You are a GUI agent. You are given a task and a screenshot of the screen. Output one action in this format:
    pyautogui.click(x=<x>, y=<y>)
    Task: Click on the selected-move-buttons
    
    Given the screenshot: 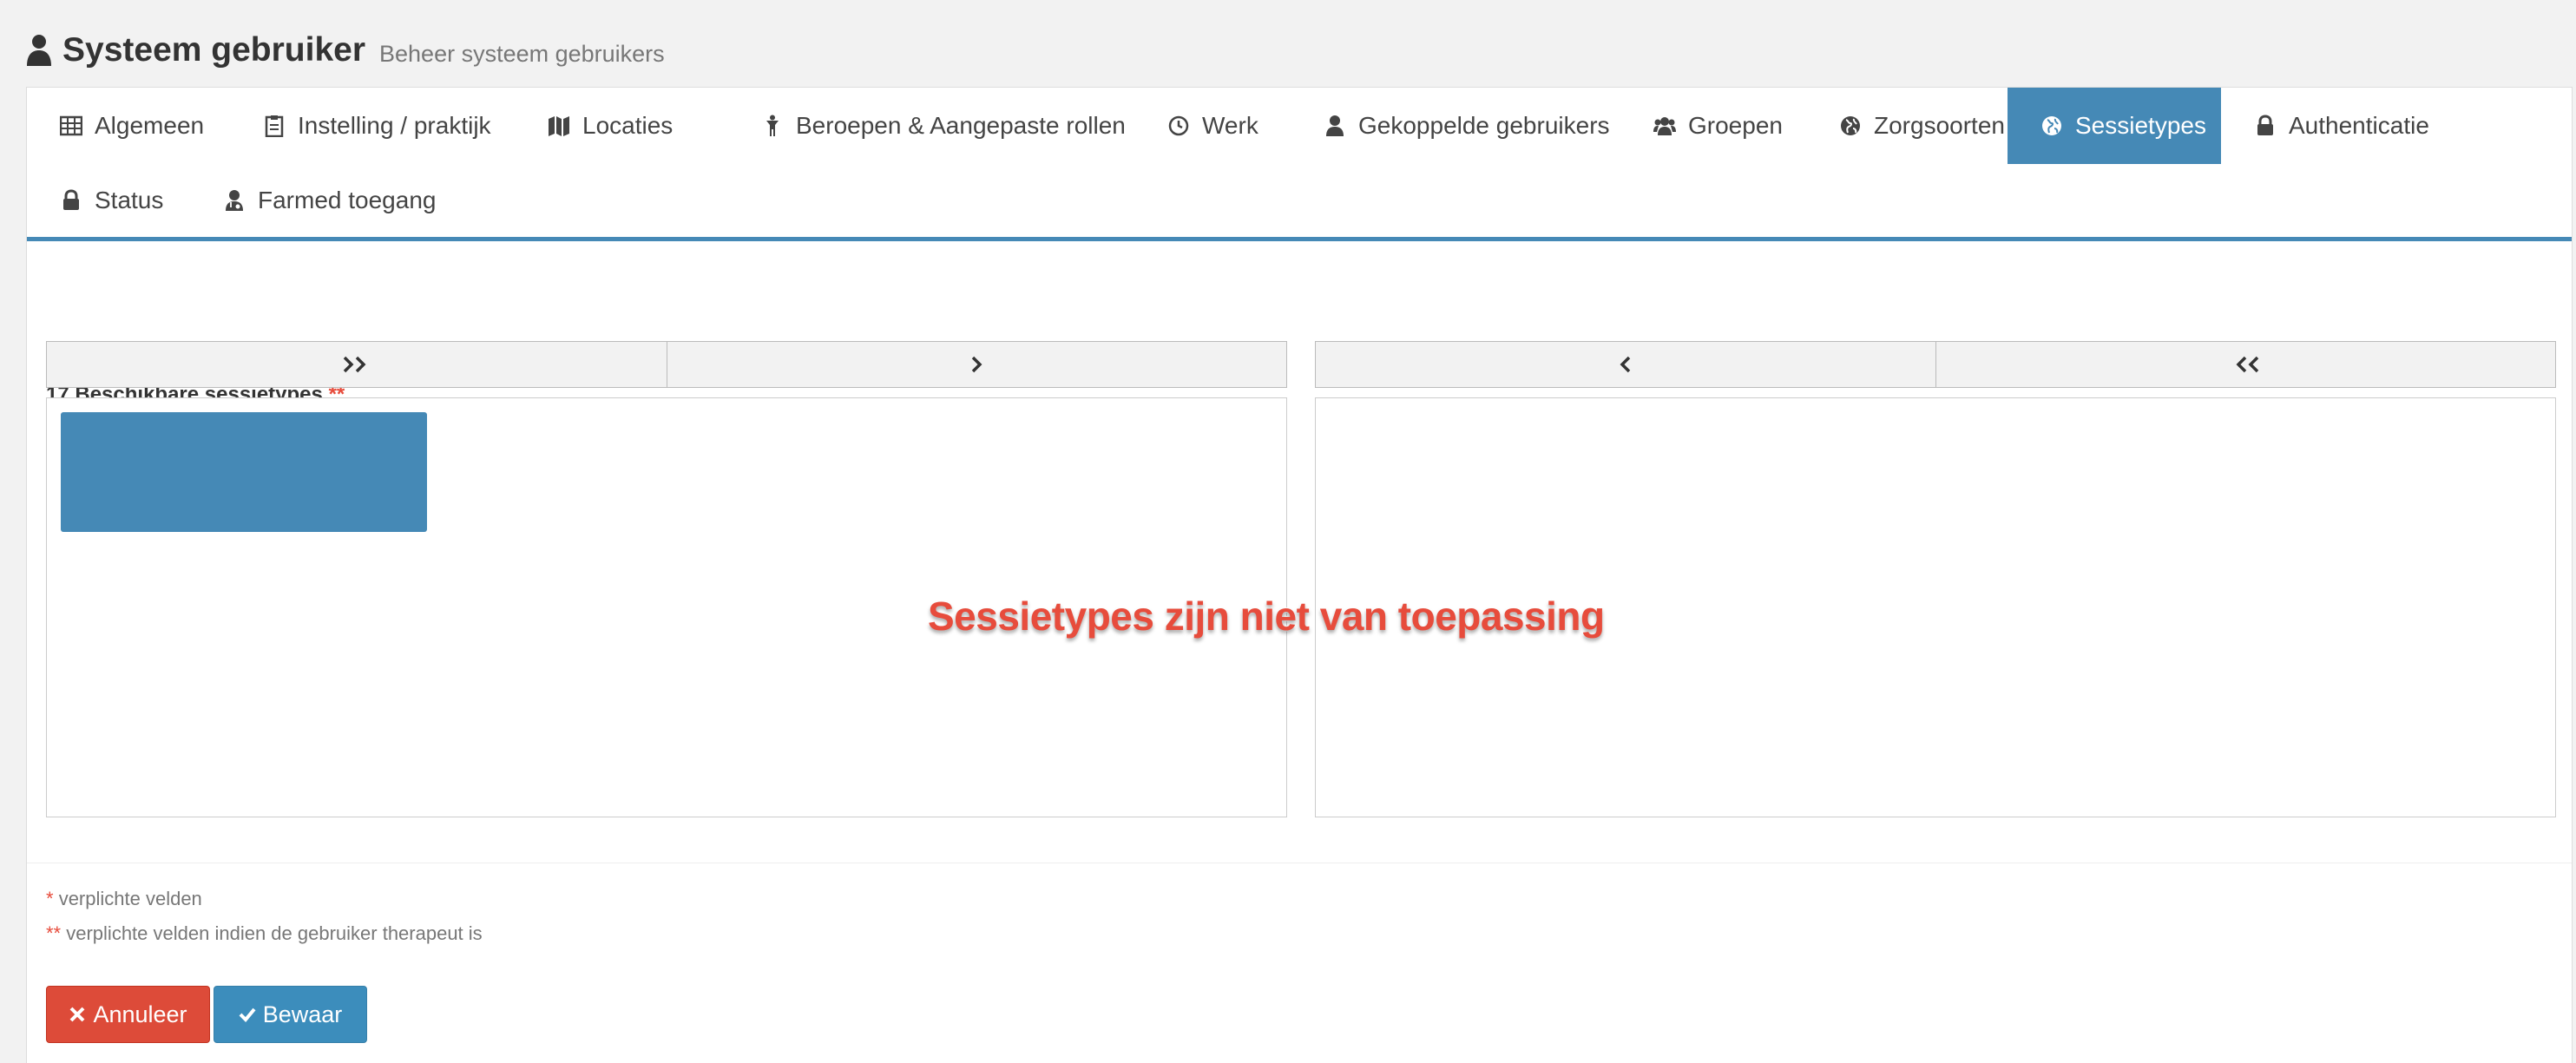 What is the action you would take?
    pyautogui.click(x=1935, y=364)
    